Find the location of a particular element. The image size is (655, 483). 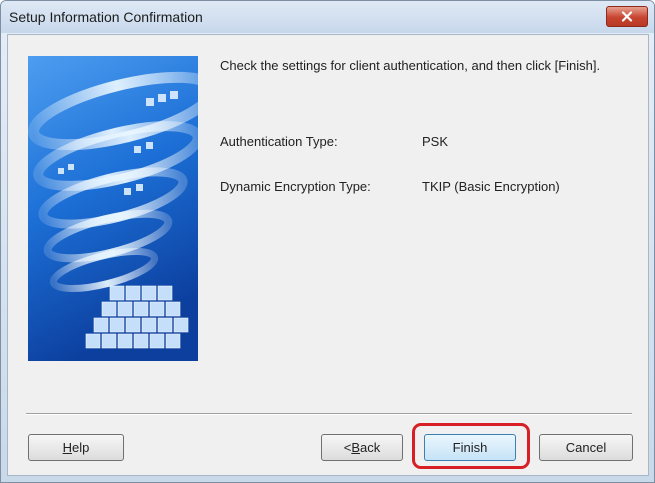

close-icon is located at coordinates (627, 16).